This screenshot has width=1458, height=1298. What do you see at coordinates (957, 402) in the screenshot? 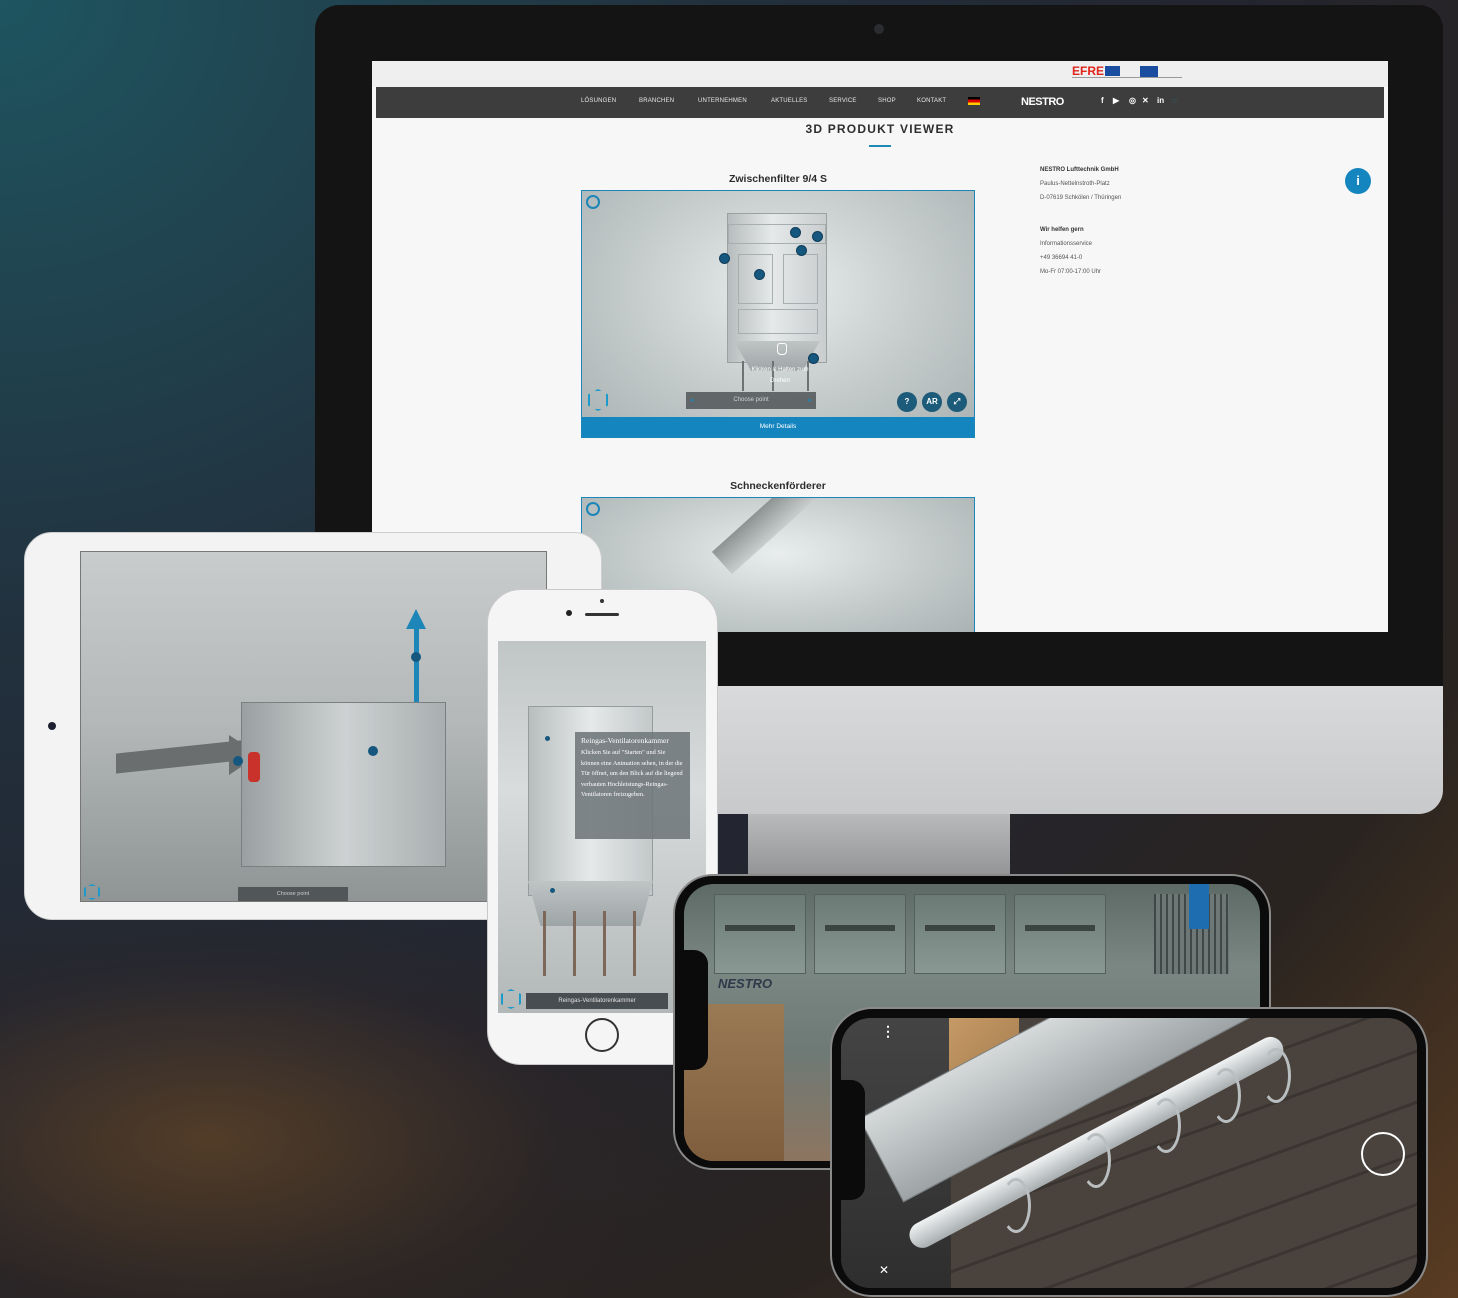
I see `fullscreen-button: ⤢` at bounding box center [957, 402].